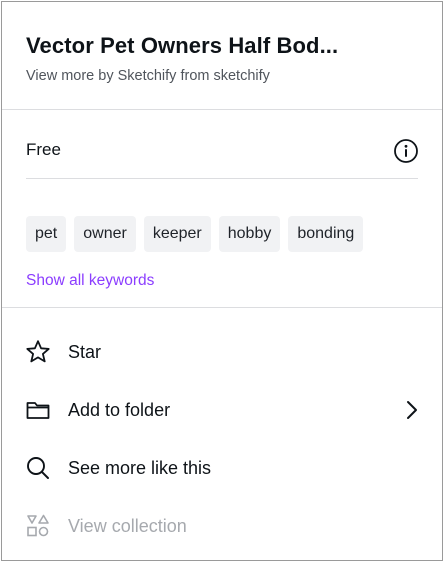 This screenshot has width=446, height=564. Describe the element at coordinates (127, 525) in the screenshot. I see `view-collection-label: View collection` at that location.